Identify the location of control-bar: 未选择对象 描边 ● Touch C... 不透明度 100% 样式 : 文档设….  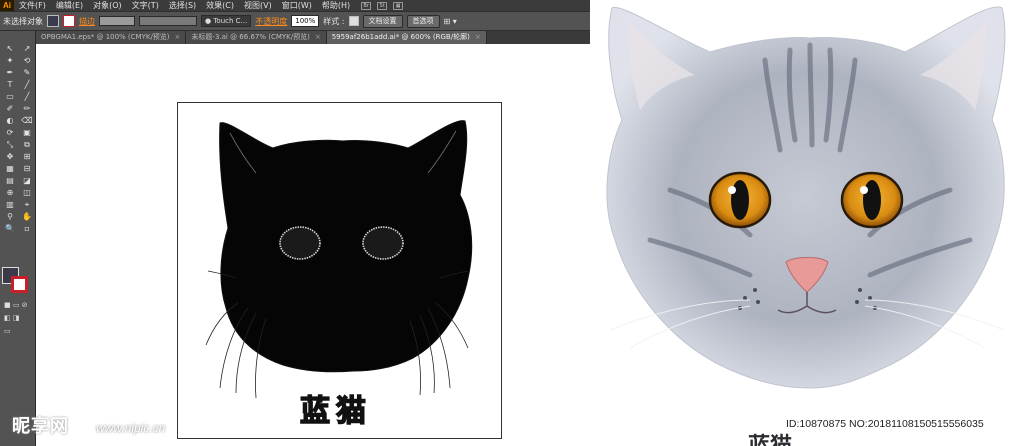
(295, 21).